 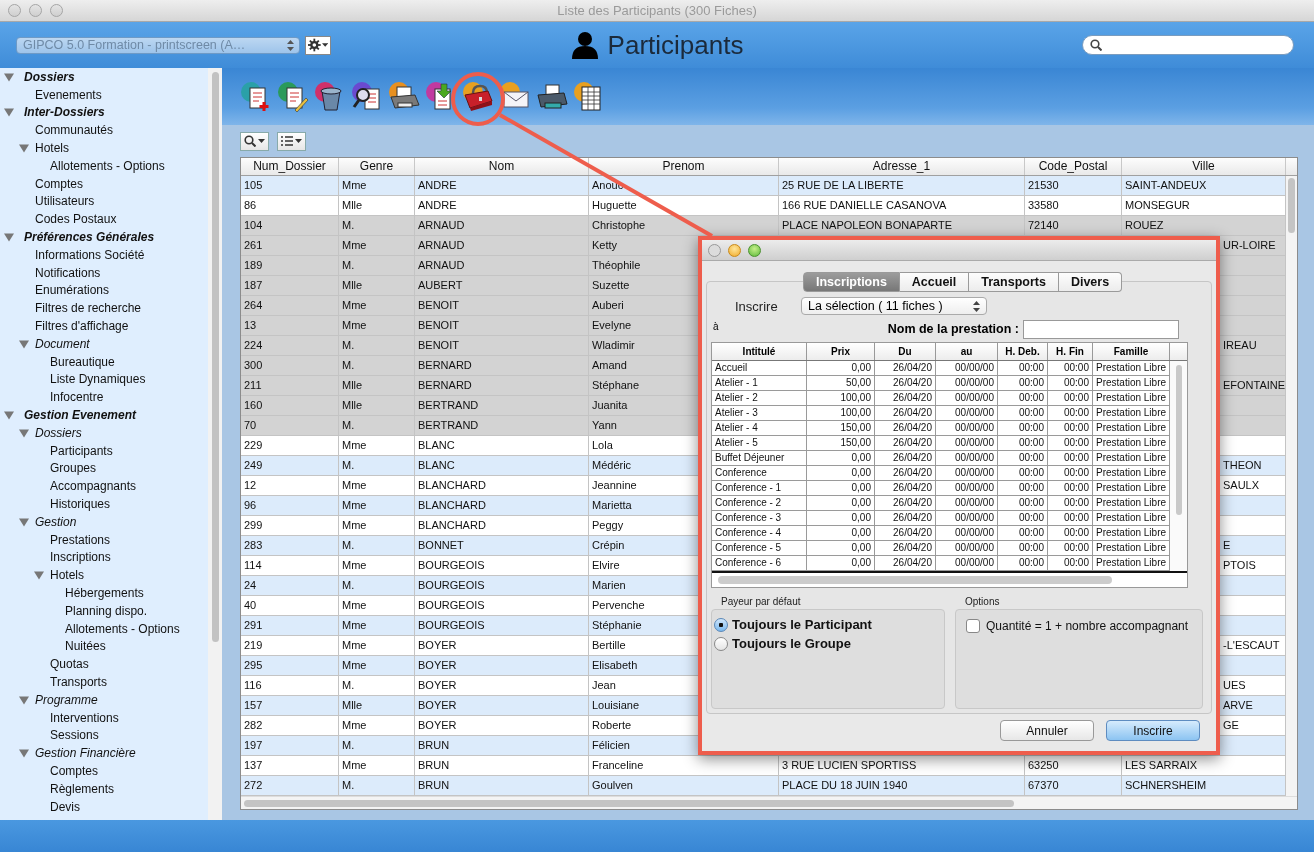 What do you see at coordinates (253, 665) in the screenshot?
I see `table-cell: 295` at bounding box center [253, 665].